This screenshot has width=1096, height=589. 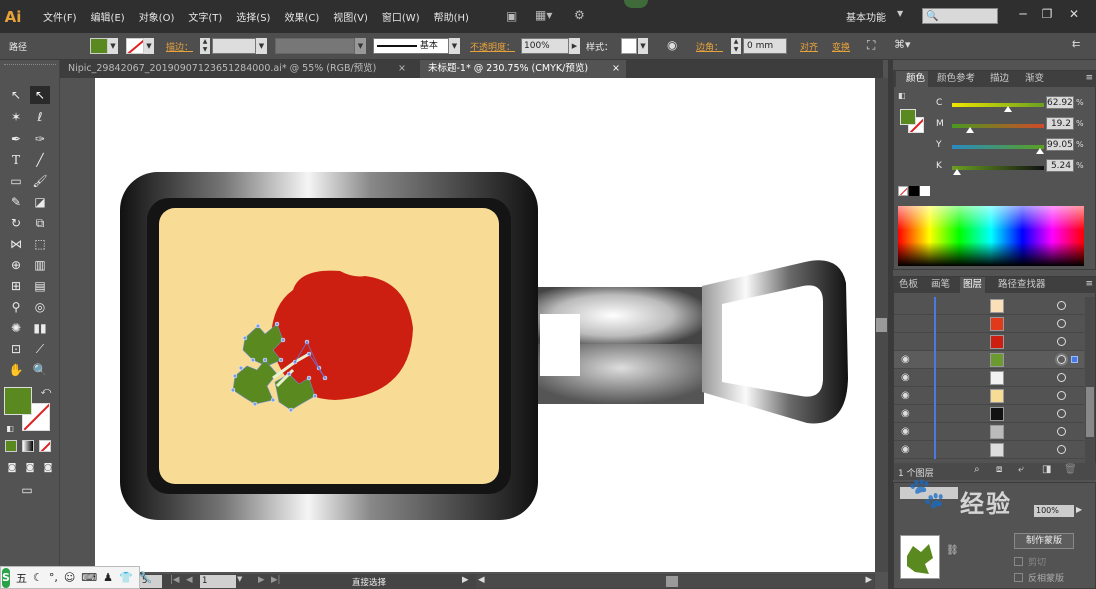 I want to click on invert-mask-checkbox, so click(x=1018, y=577).